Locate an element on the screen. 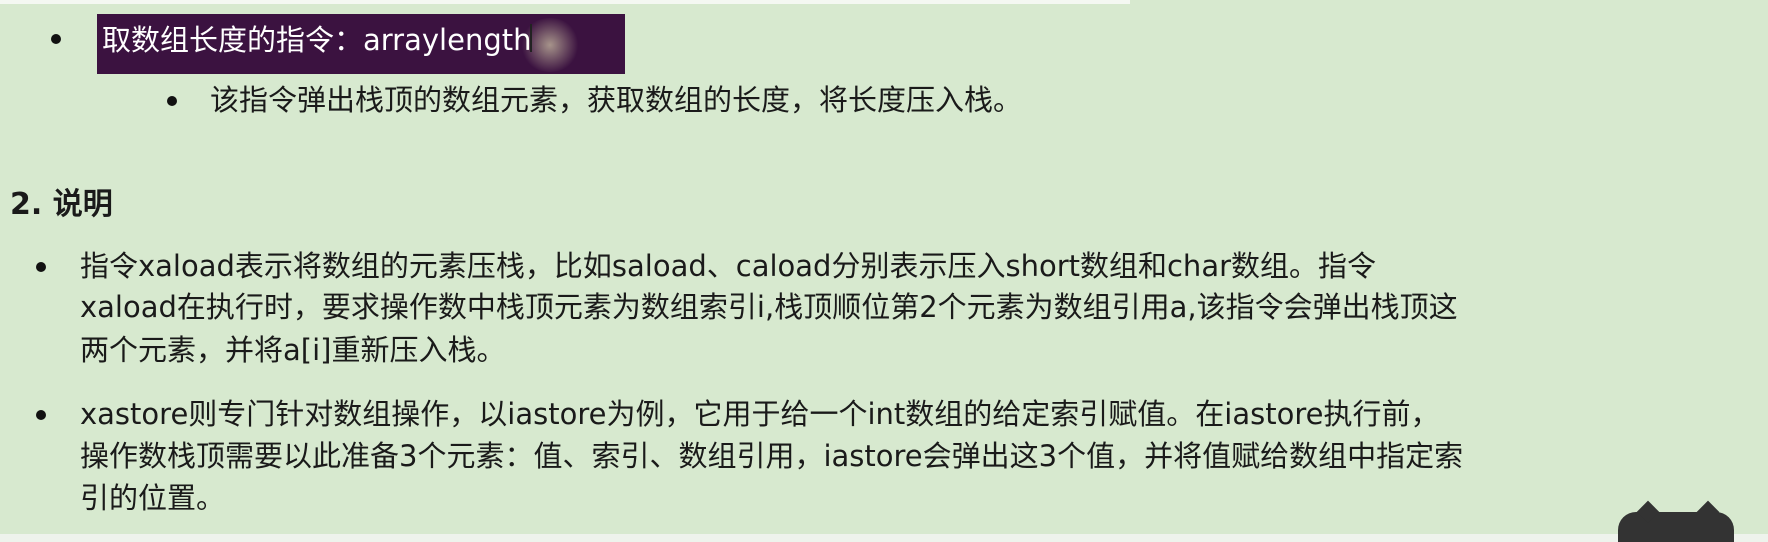  mouse-cursor-icon is located at coordinates (550, 45).